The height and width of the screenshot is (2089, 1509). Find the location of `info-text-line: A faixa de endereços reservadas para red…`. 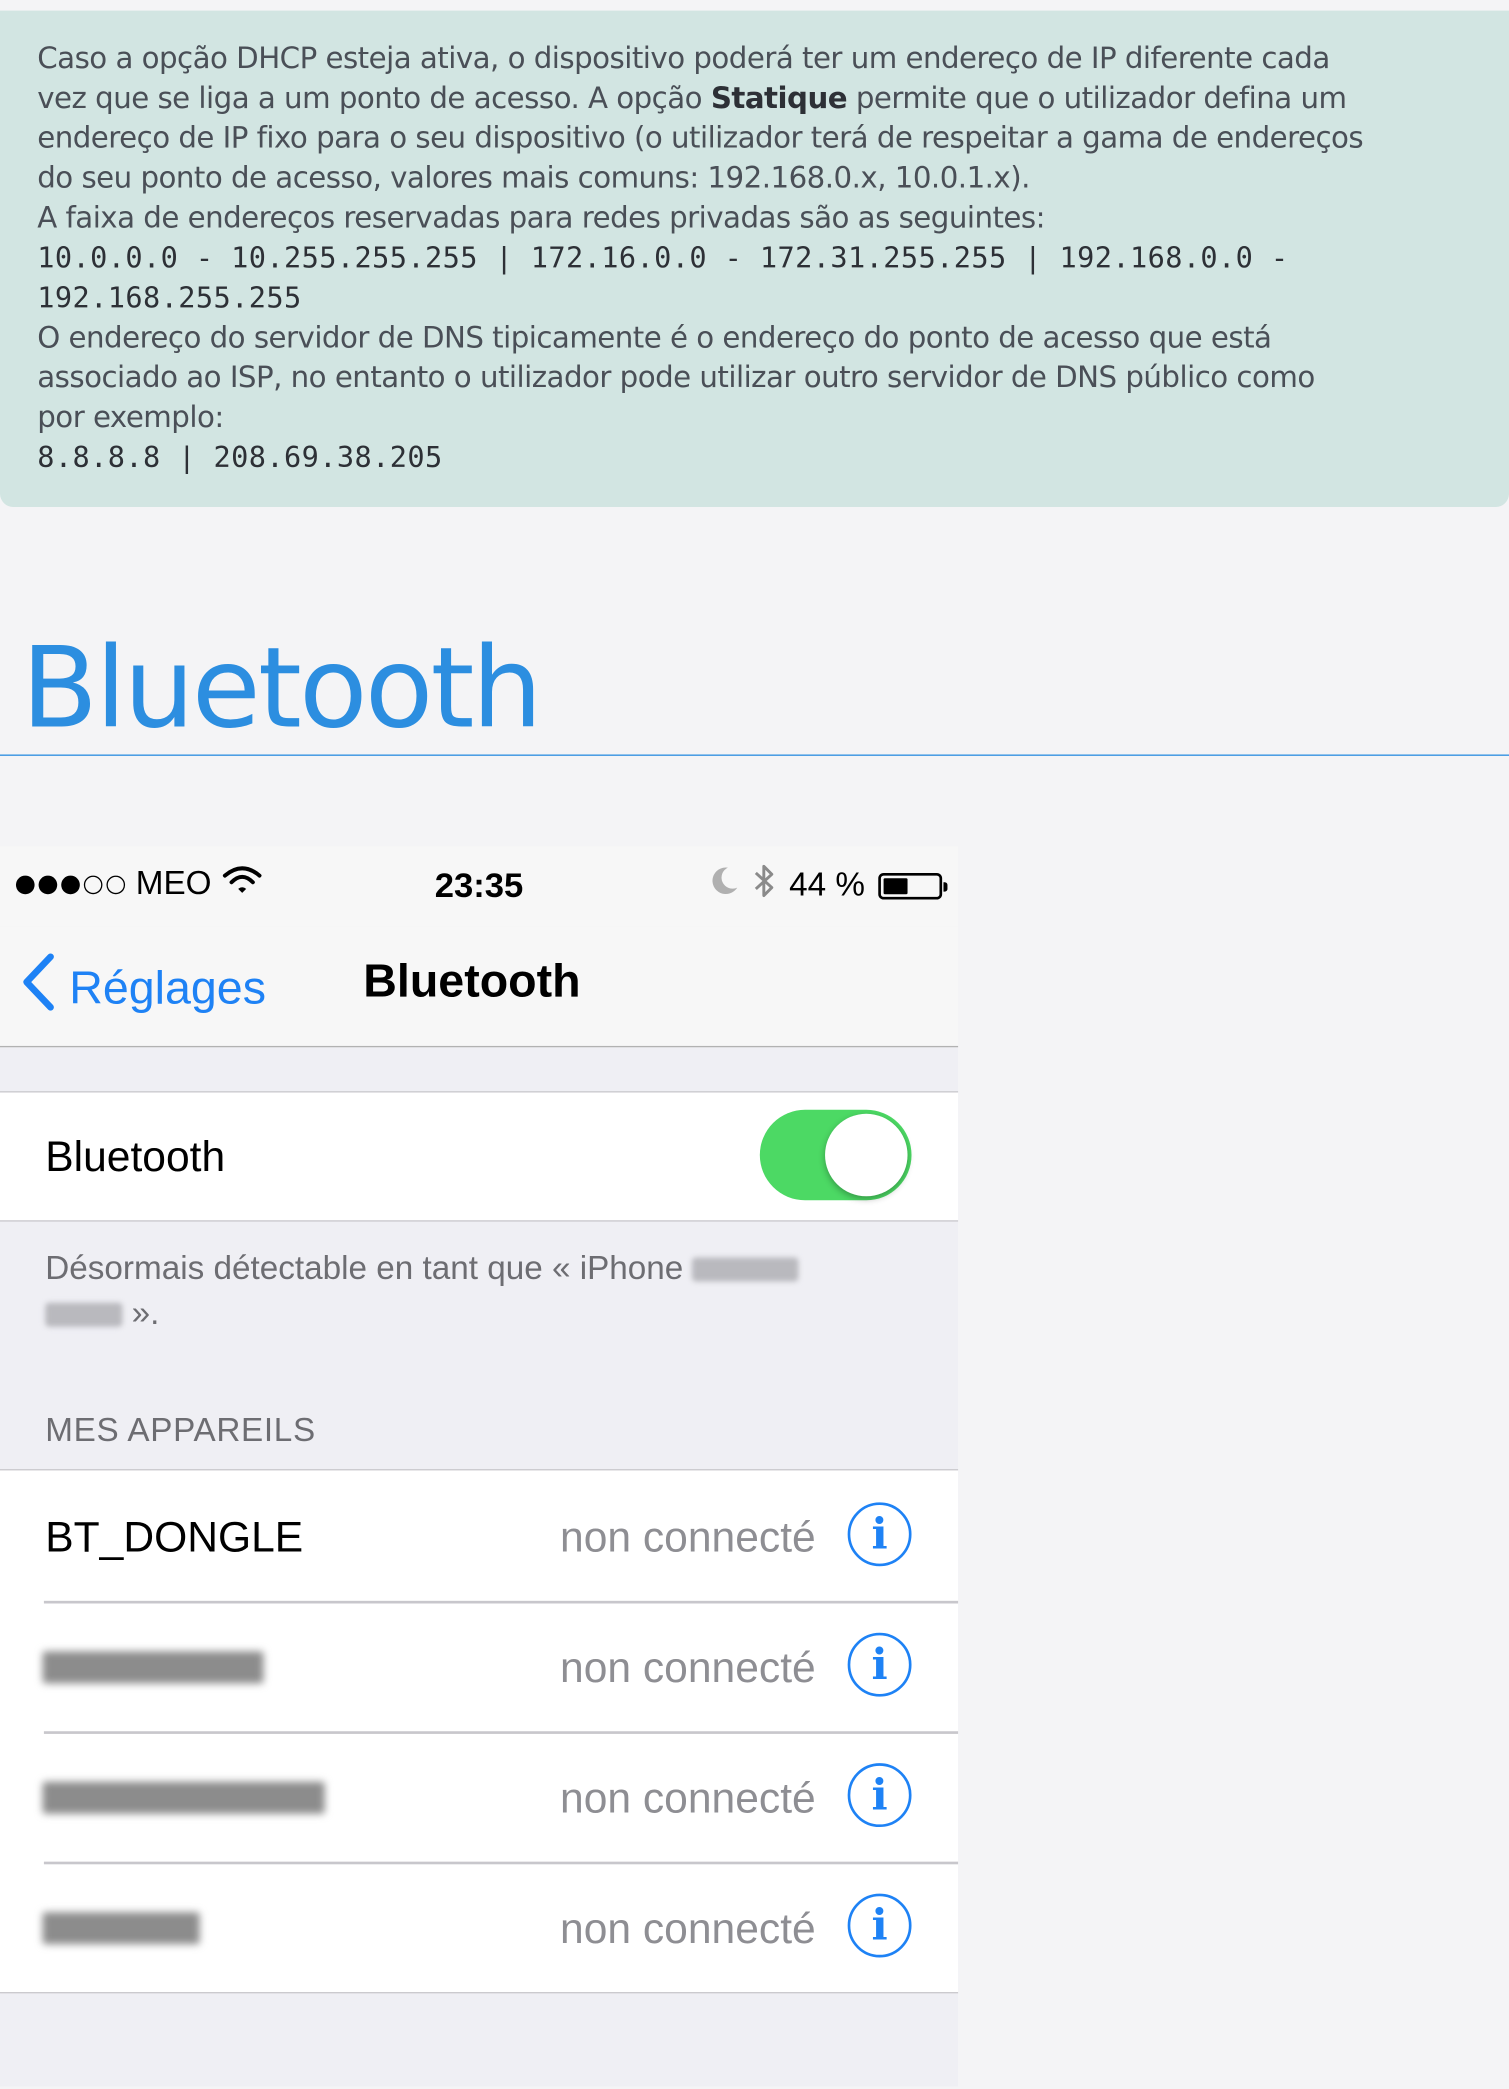

info-text-line: A faixa de endereços reservadas para red… is located at coordinates (541, 219).